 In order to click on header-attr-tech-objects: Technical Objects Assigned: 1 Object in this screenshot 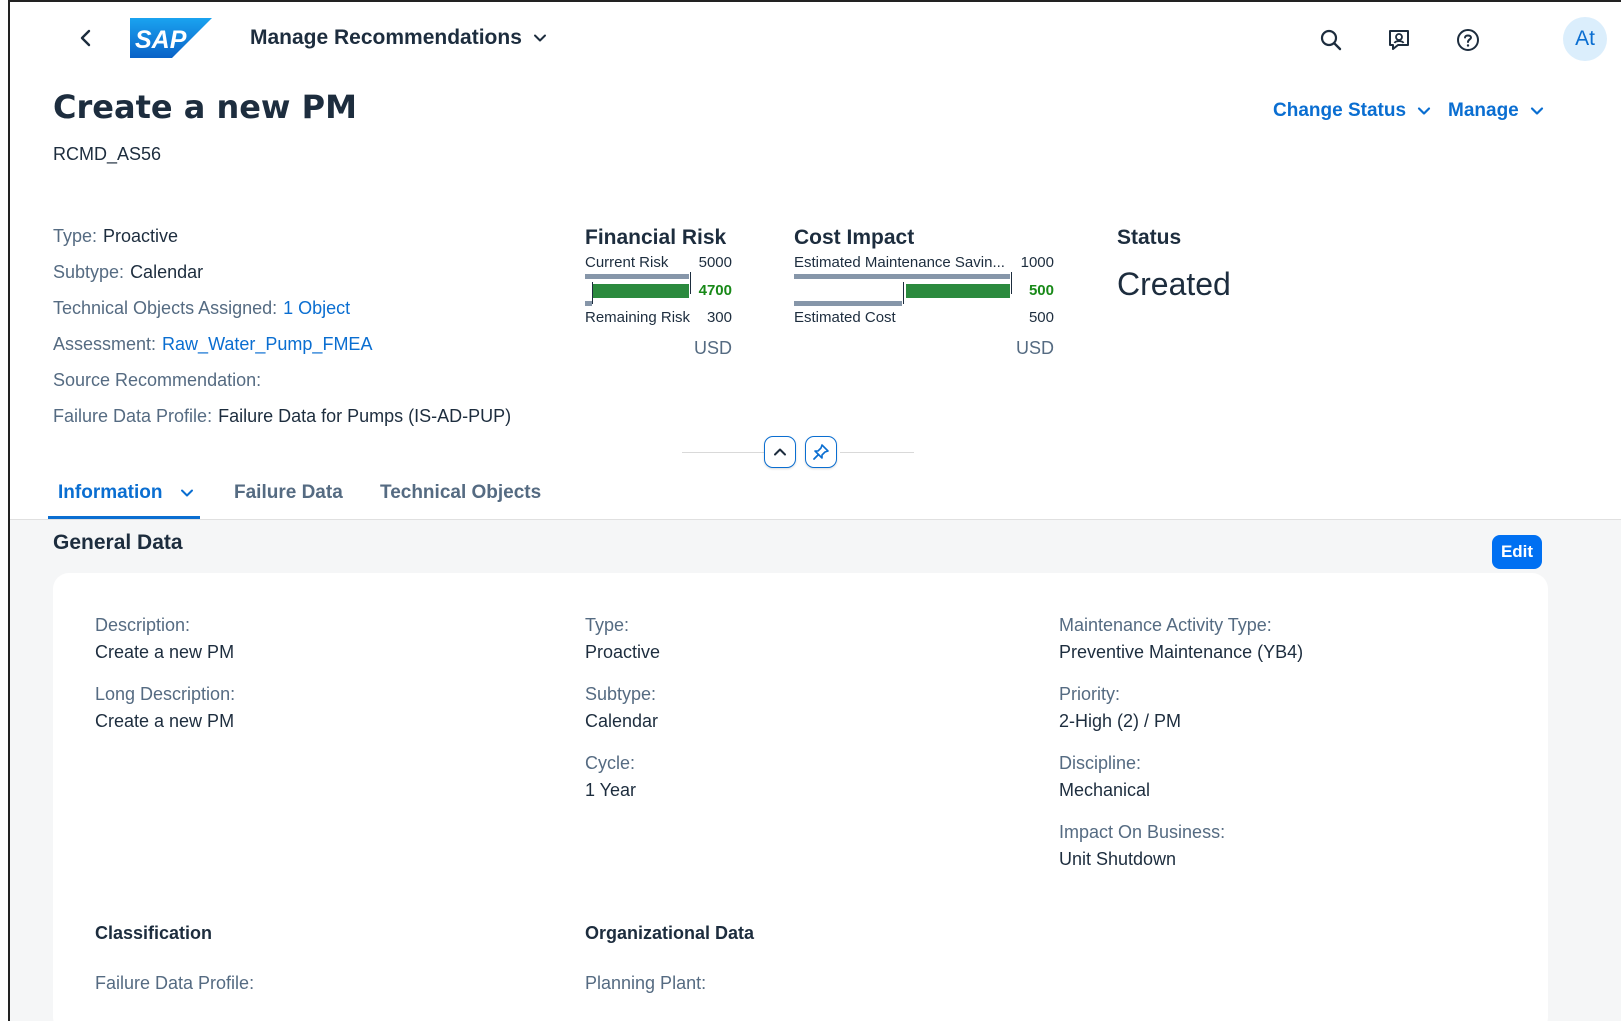, I will do `click(201, 308)`.